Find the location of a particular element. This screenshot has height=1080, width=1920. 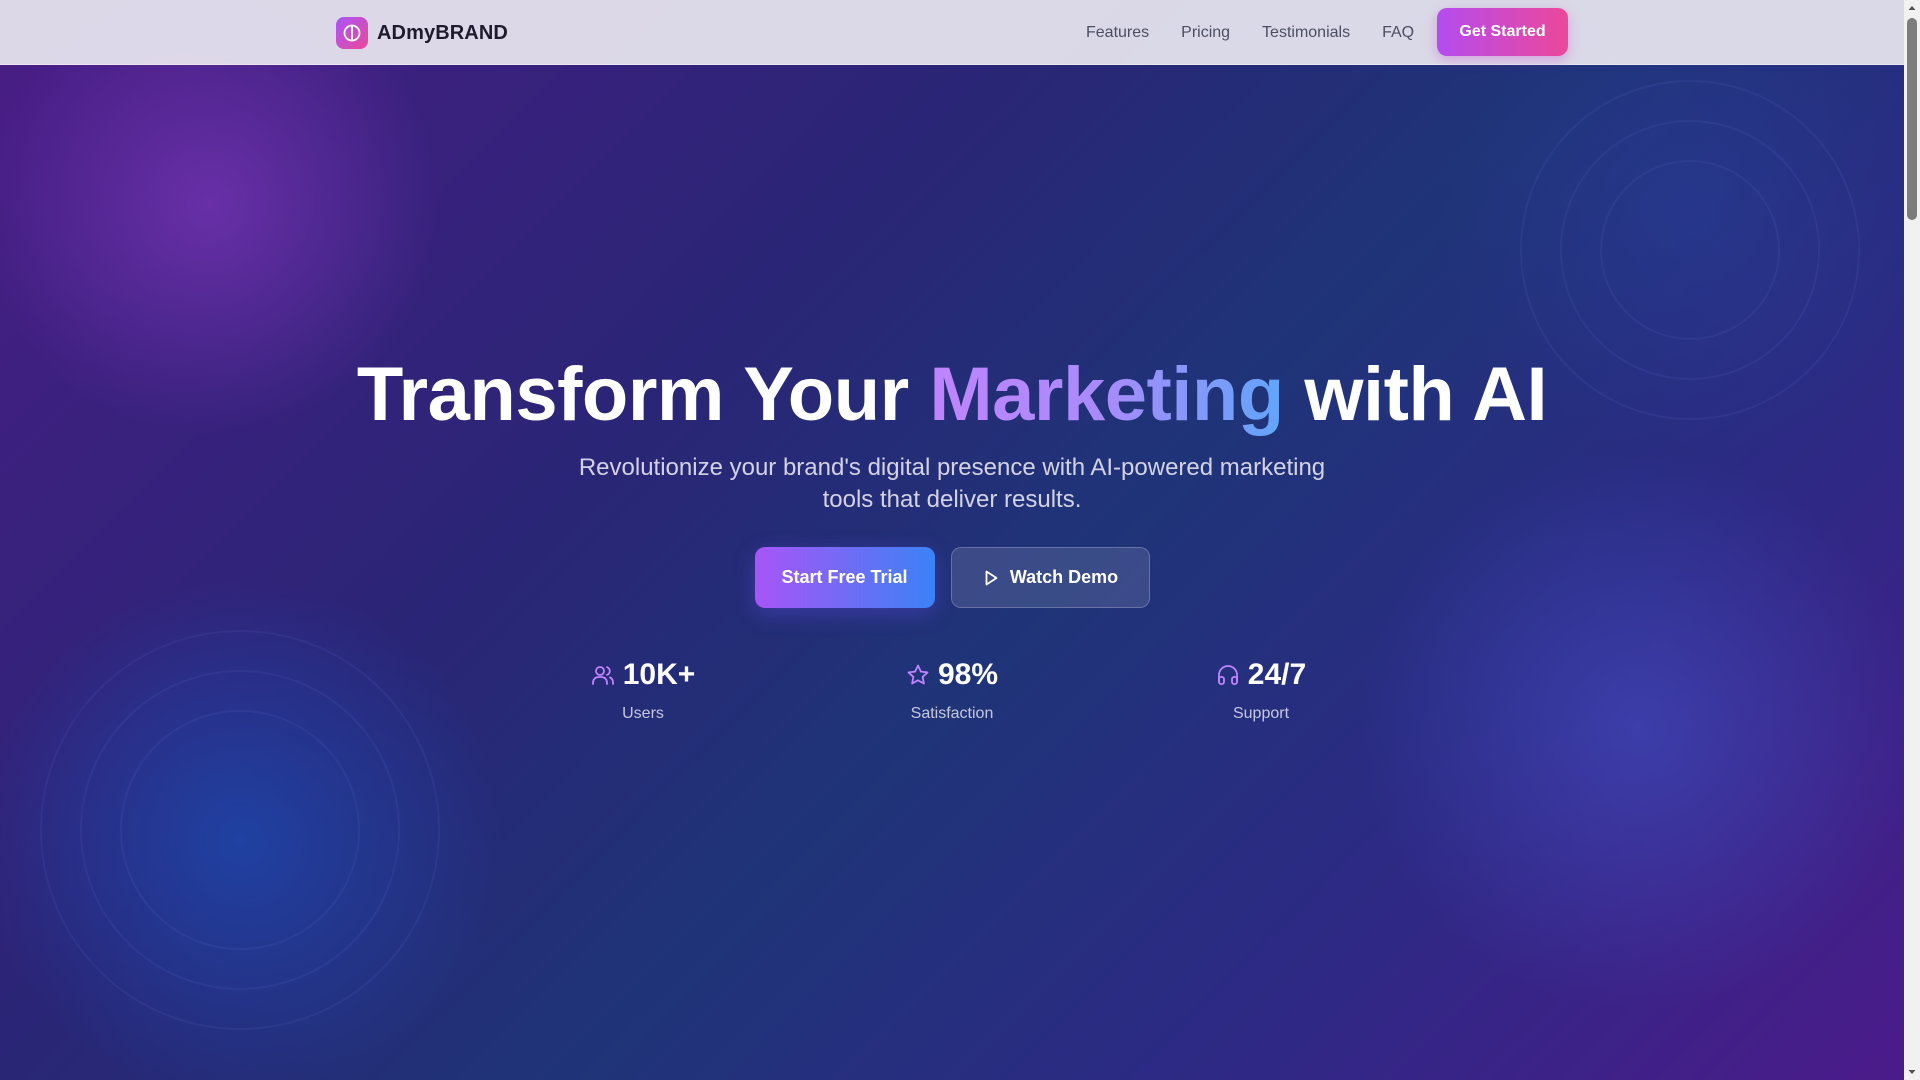

cta-row: Start Free Trial Watch Demo is located at coordinates (952, 577).